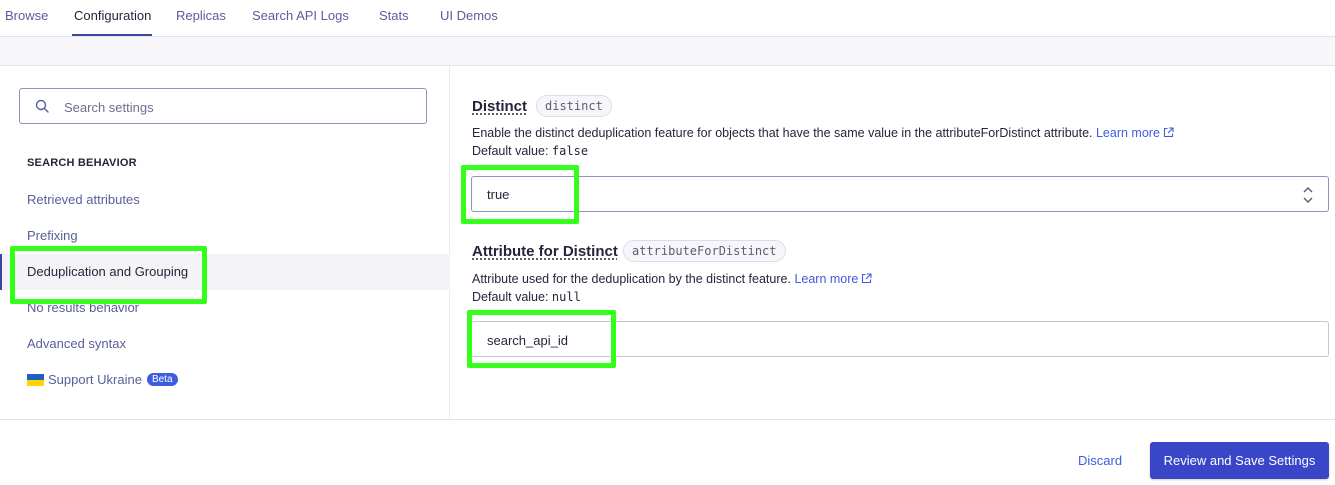  What do you see at coordinates (1308, 195) in the screenshot?
I see `chevron-up-down-icon` at bounding box center [1308, 195].